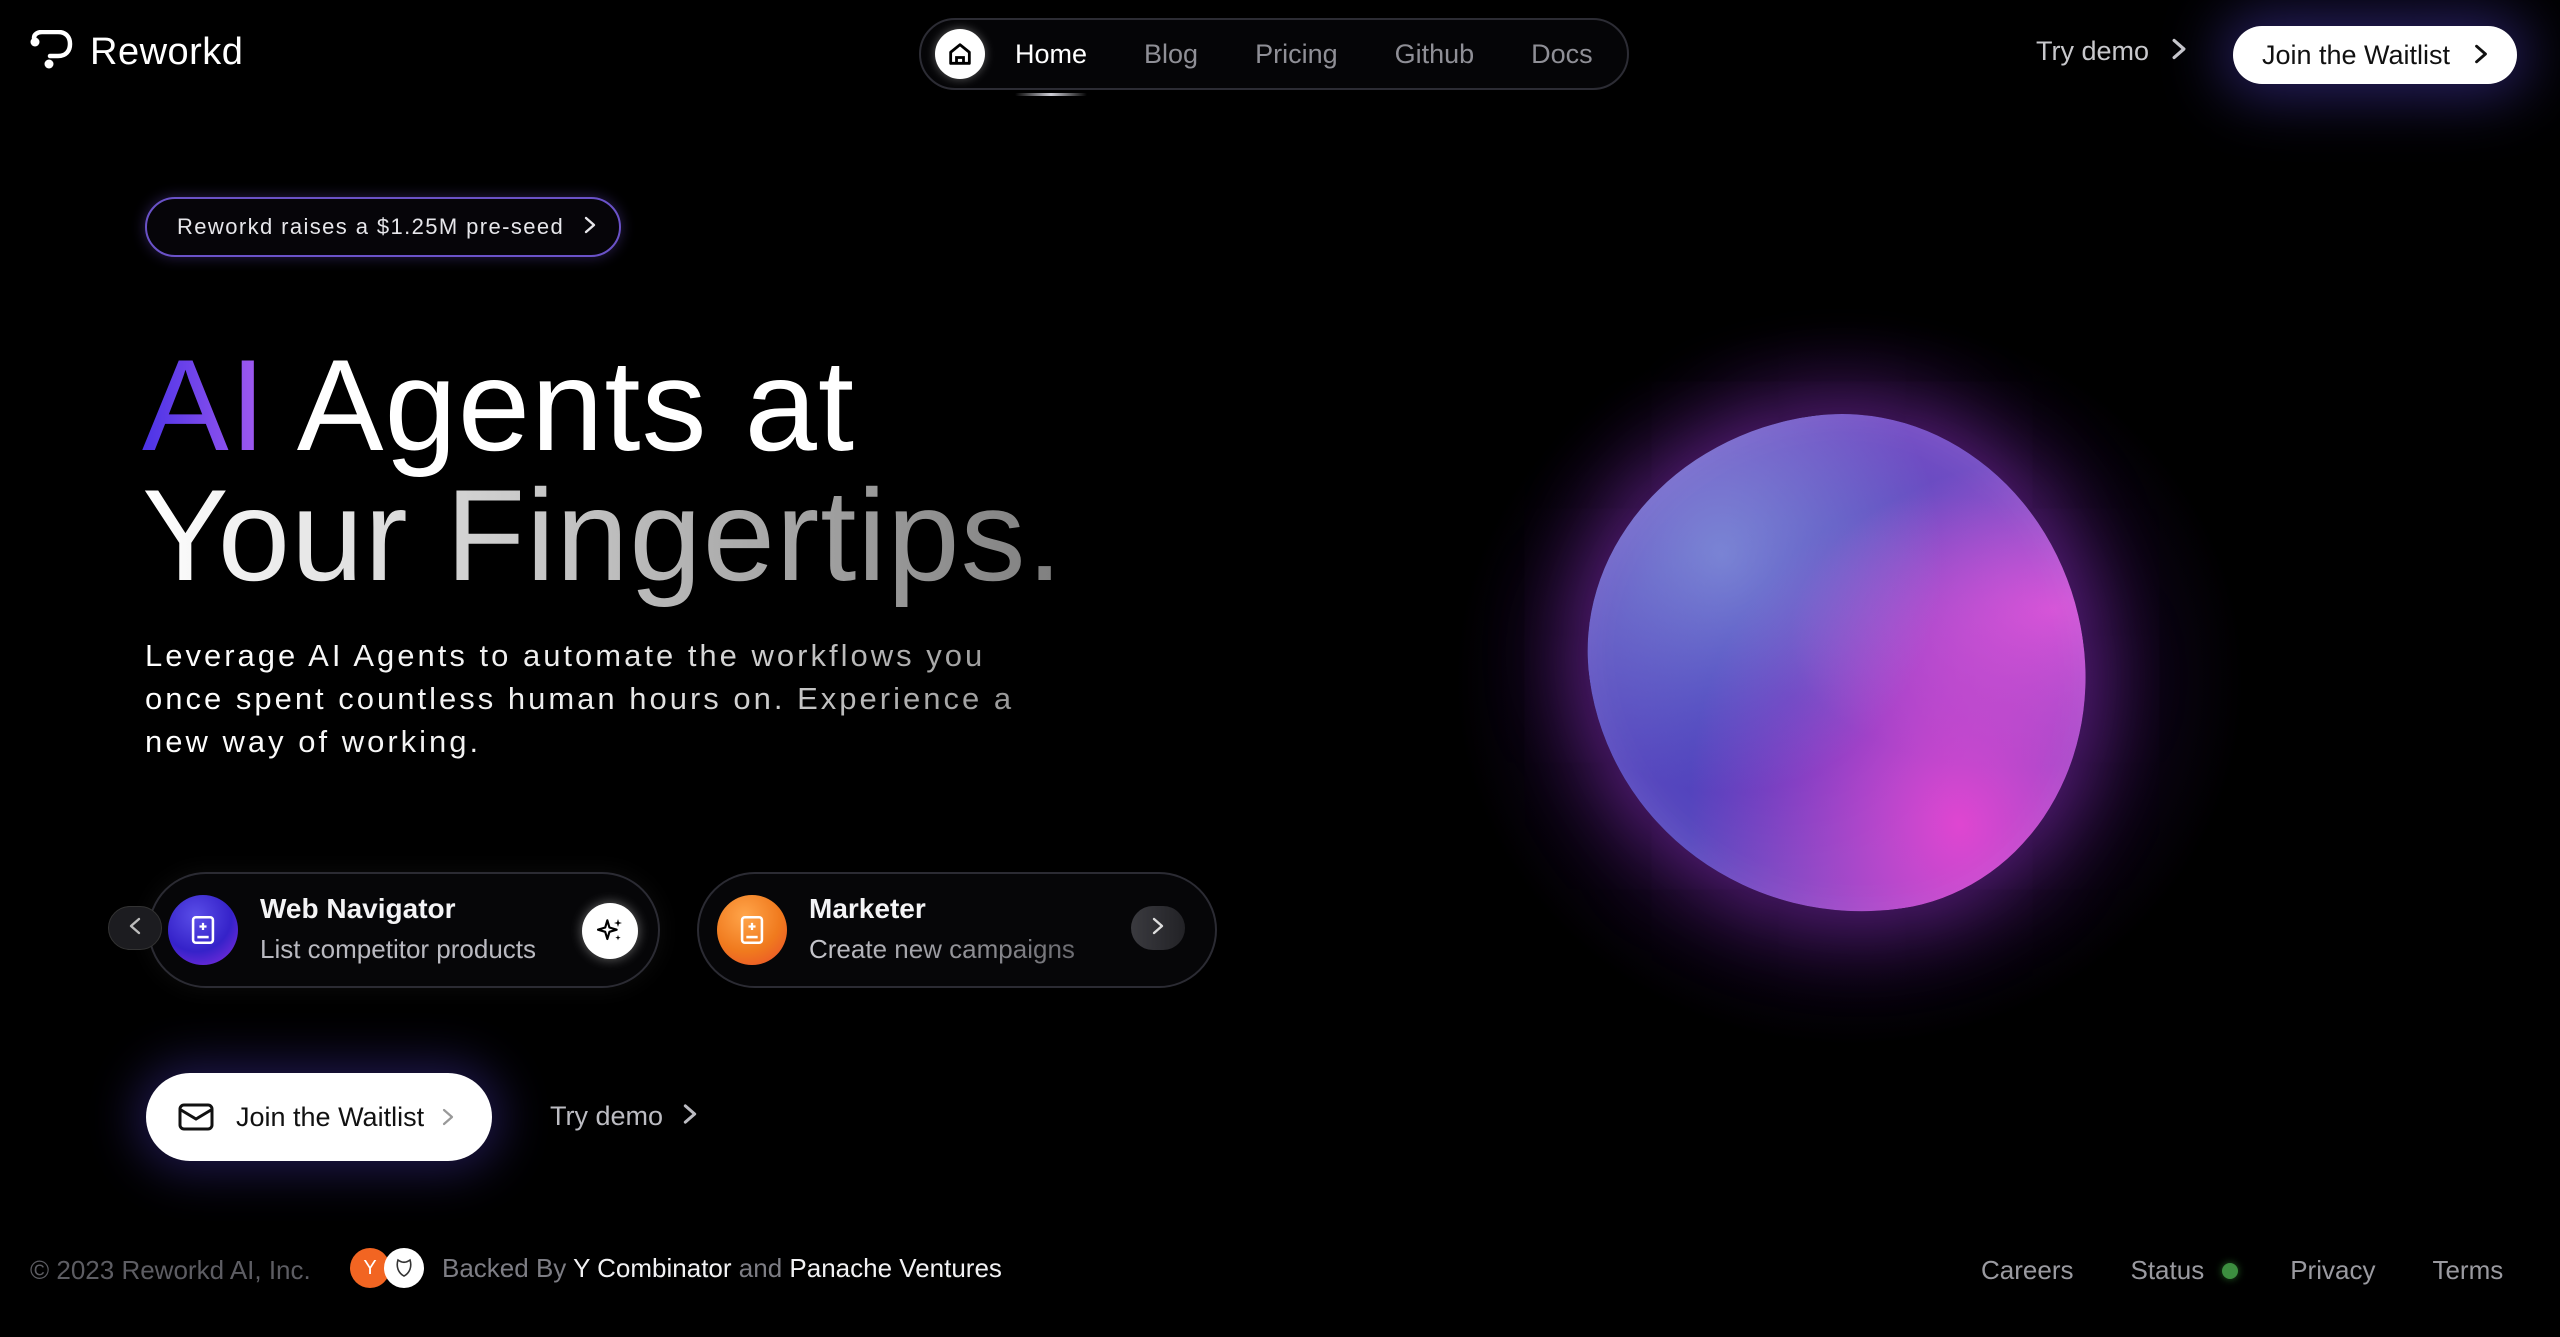 The image size is (2560, 1337). I want to click on brand-name: Reworkd, so click(167, 52).